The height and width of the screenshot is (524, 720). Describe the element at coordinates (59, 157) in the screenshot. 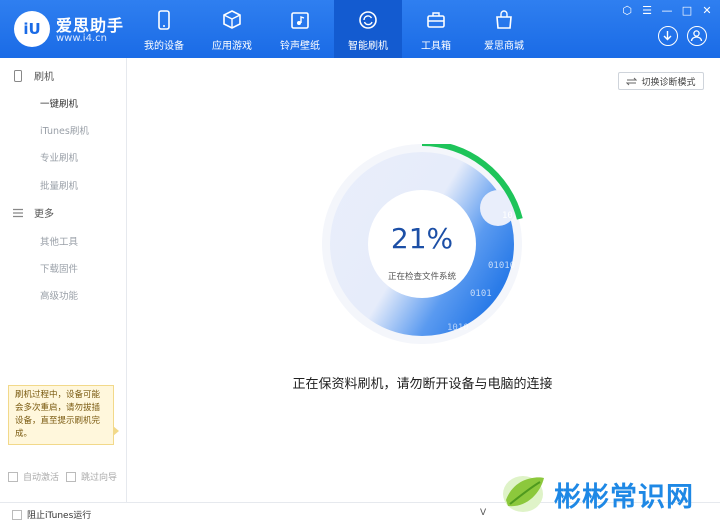

I see `sidebar-item-pro-flash: 专业刷机` at that location.